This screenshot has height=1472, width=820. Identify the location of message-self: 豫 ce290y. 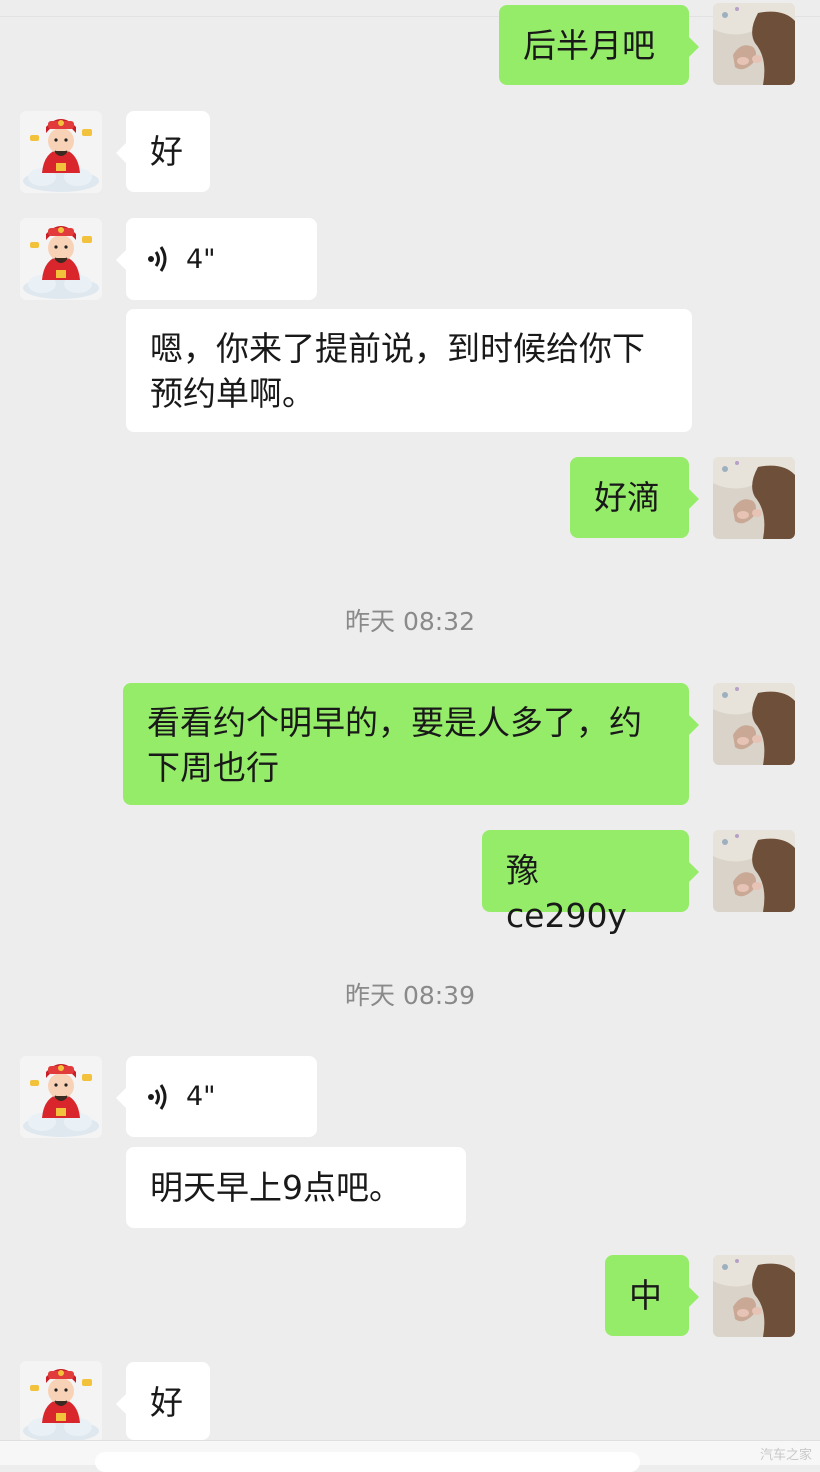
(590, 882).